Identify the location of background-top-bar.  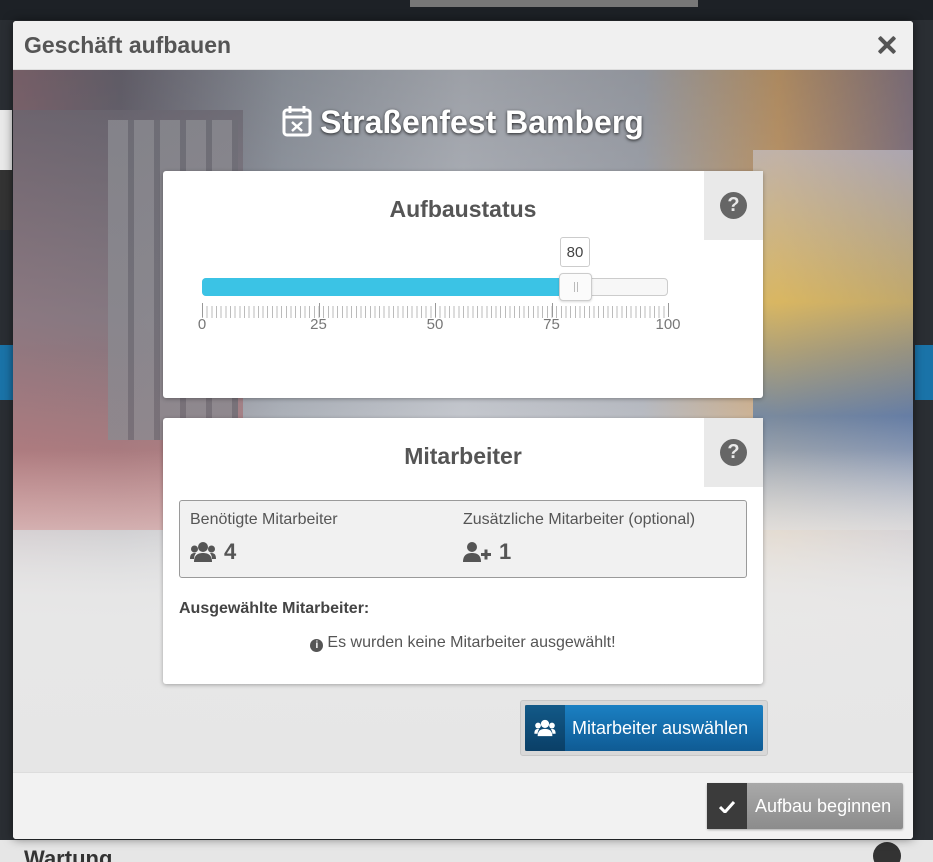
(466, 10).